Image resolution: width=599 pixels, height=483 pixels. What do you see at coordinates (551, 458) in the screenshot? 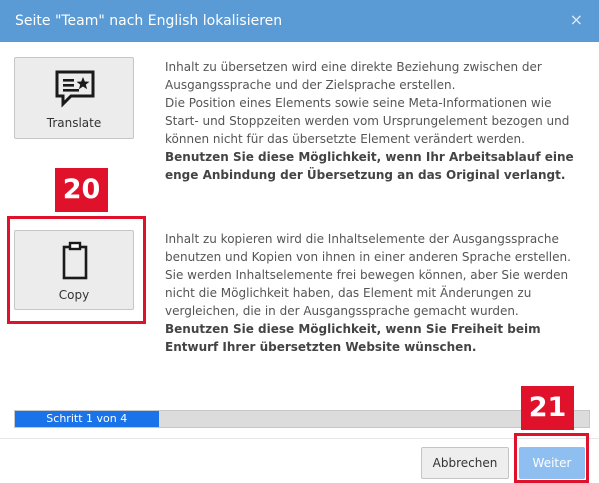
I see `annotation-highlight-next` at bounding box center [551, 458].